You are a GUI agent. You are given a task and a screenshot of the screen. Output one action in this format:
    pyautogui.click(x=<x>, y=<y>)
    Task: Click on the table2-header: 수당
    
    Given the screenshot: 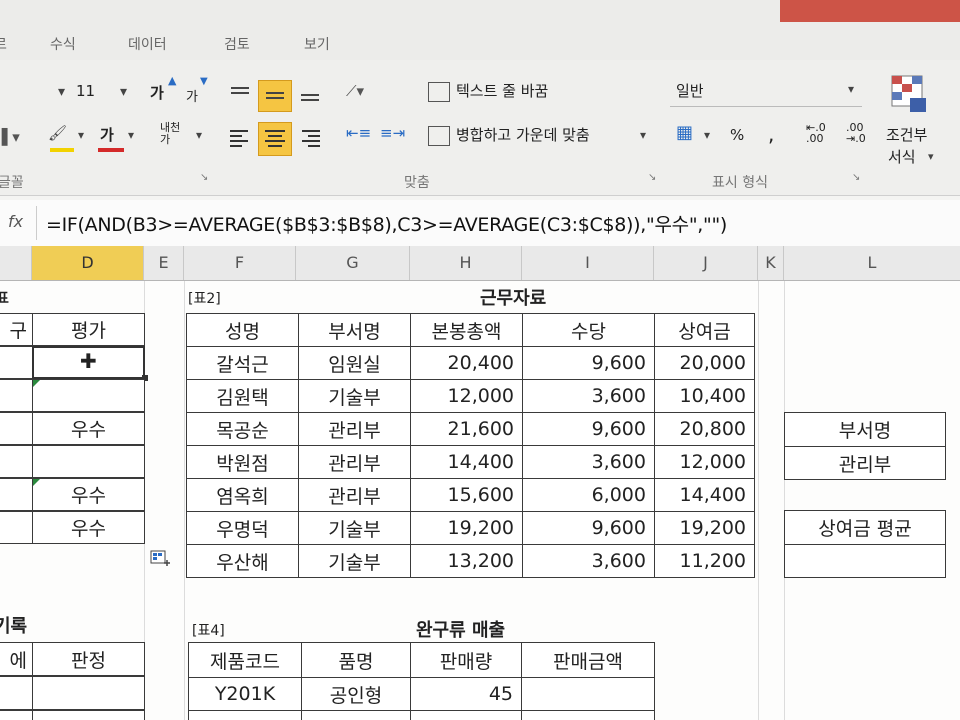 What is the action you would take?
    pyautogui.click(x=588, y=330)
    